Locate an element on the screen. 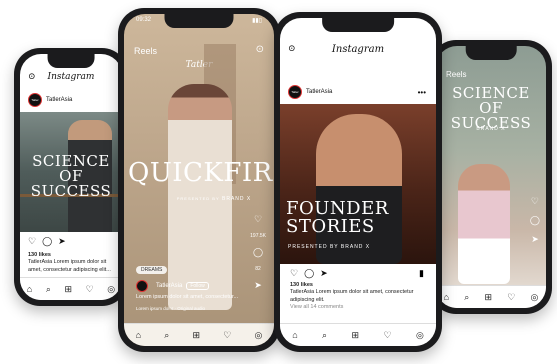  view-comments-link: View all 14 comments is located at coordinates (358, 307).